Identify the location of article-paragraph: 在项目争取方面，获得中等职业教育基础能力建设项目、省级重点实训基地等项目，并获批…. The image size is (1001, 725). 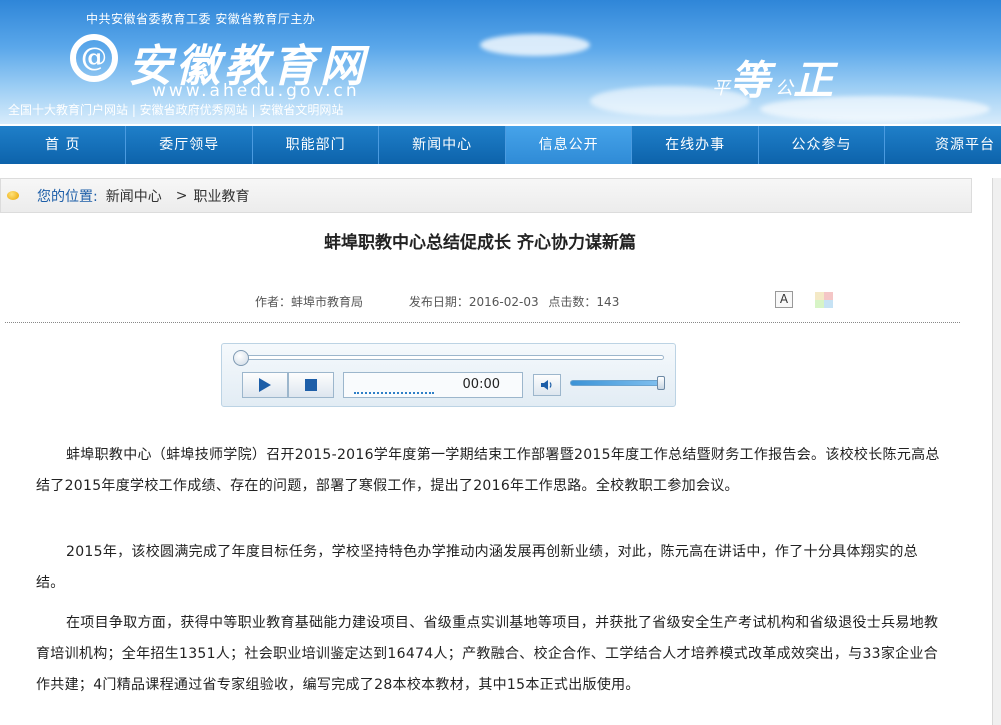
(487, 654).